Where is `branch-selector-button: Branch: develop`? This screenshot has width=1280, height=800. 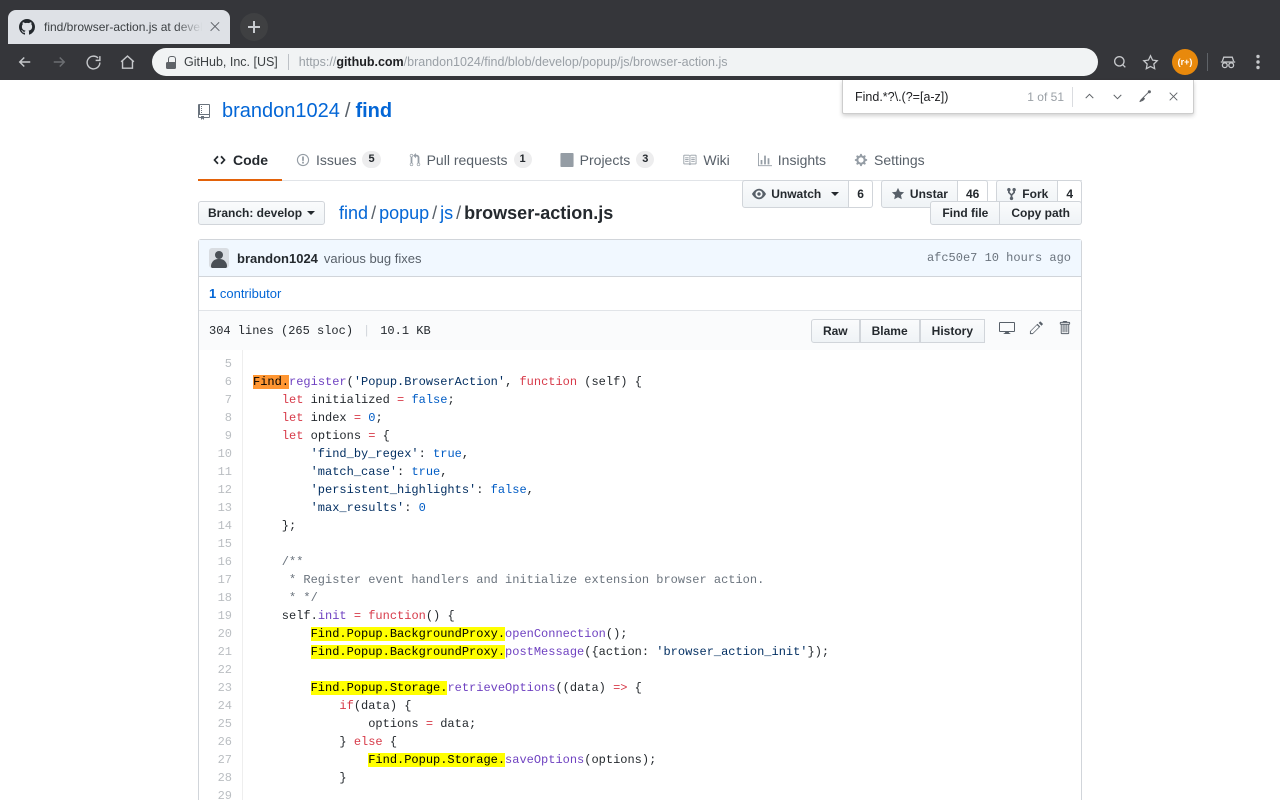 branch-selector-button: Branch: develop is located at coordinates (262, 213).